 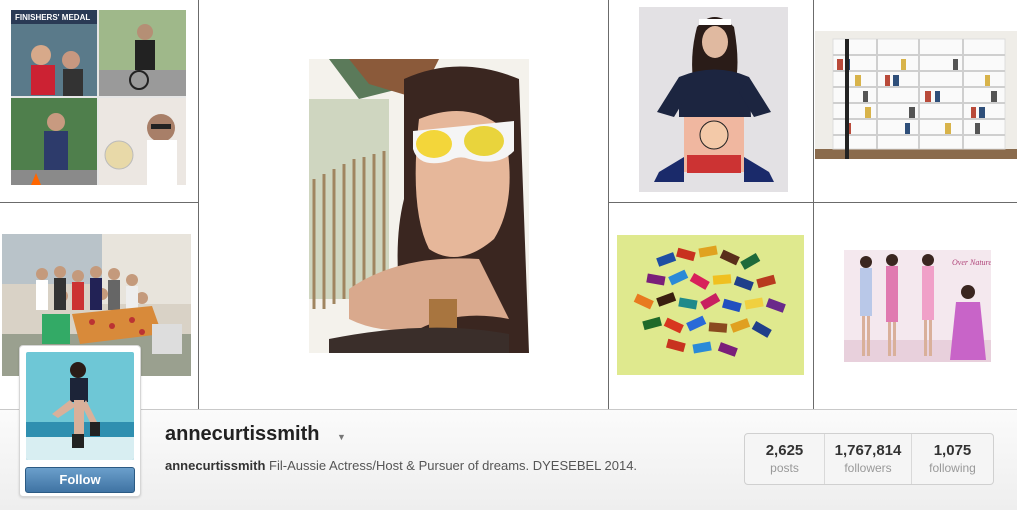 I want to click on chevron-down-icon: ▼, so click(x=341, y=437).